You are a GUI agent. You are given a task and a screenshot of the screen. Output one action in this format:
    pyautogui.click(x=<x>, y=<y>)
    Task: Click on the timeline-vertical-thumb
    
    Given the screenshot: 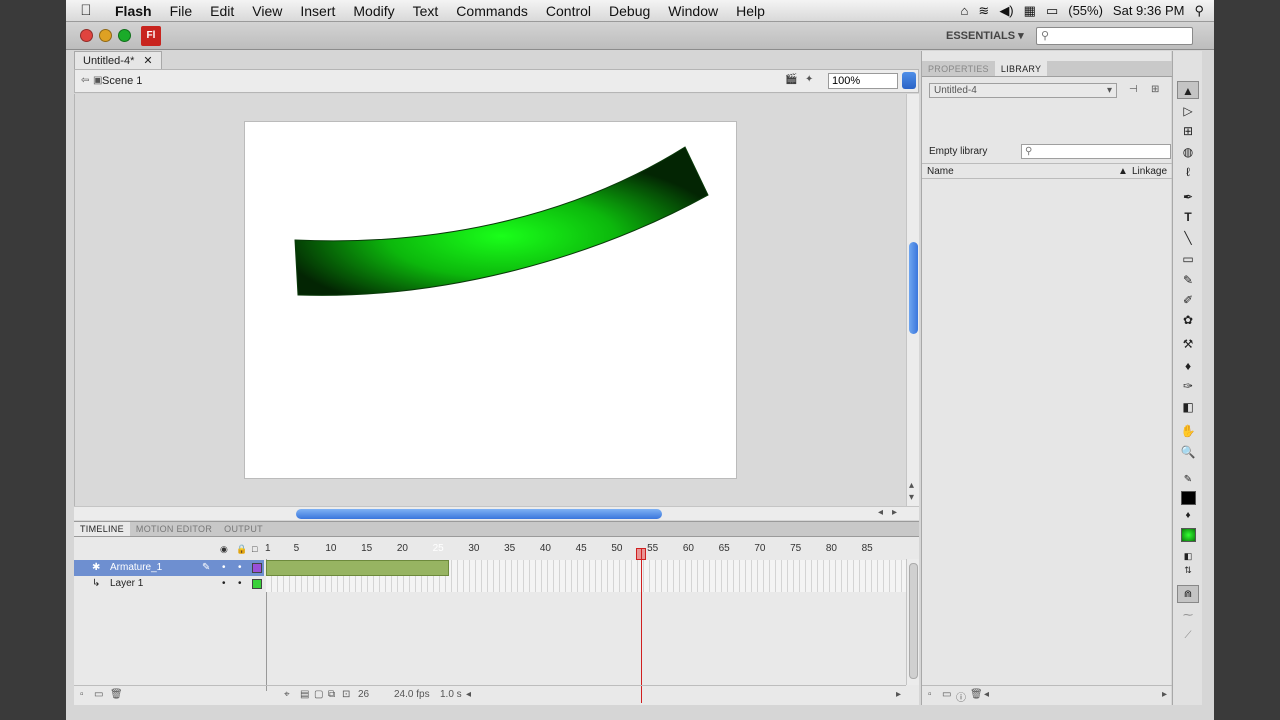 What is the action you would take?
    pyautogui.click(x=913, y=621)
    